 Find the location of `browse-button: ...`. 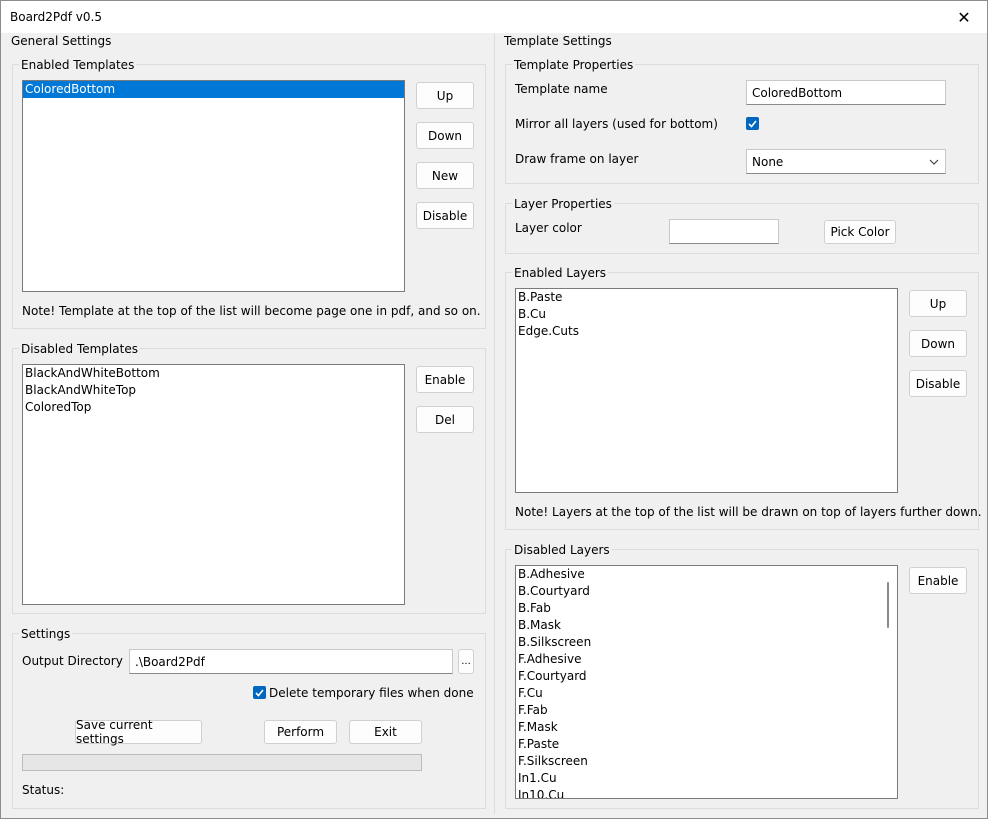

browse-button: ... is located at coordinates (466, 661).